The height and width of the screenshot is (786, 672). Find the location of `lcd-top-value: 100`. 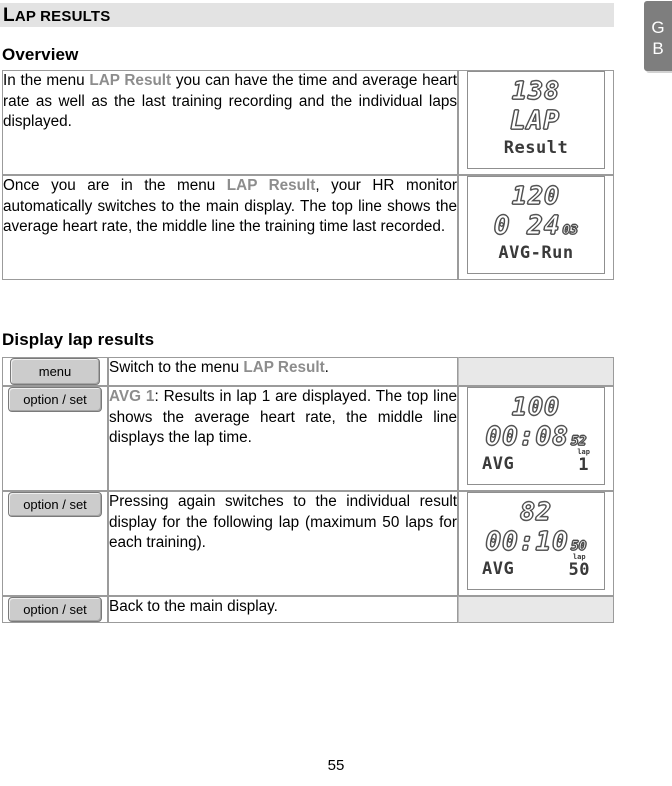

lcd-top-value: 100 is located at coordinates (536, 407).